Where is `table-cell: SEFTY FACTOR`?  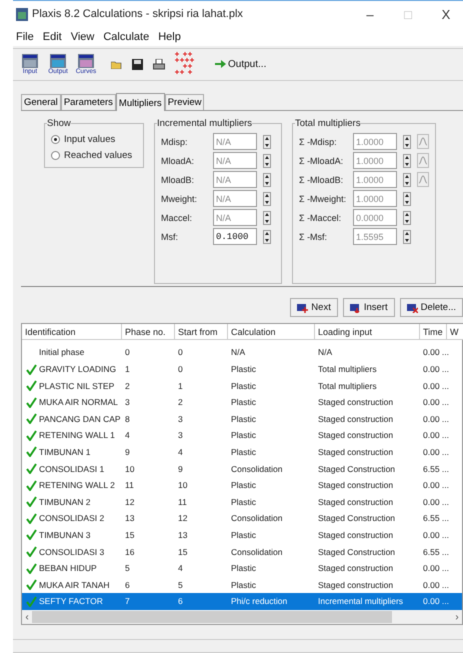 table-cell: SEFTY FACTOR is located at coordinates (72, 601).